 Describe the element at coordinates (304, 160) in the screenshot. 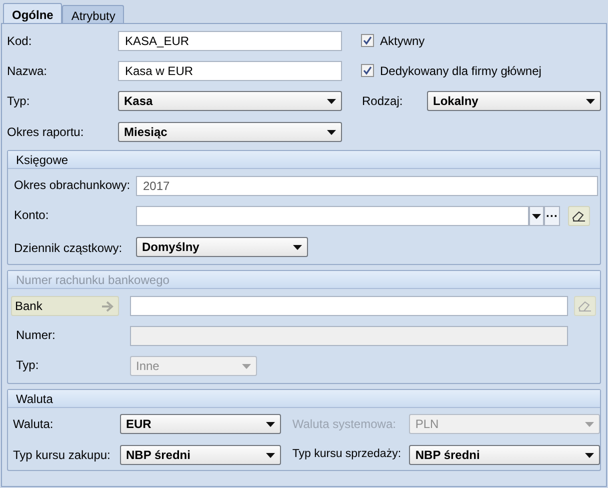

I see `group-header: Księgowe` at that location.